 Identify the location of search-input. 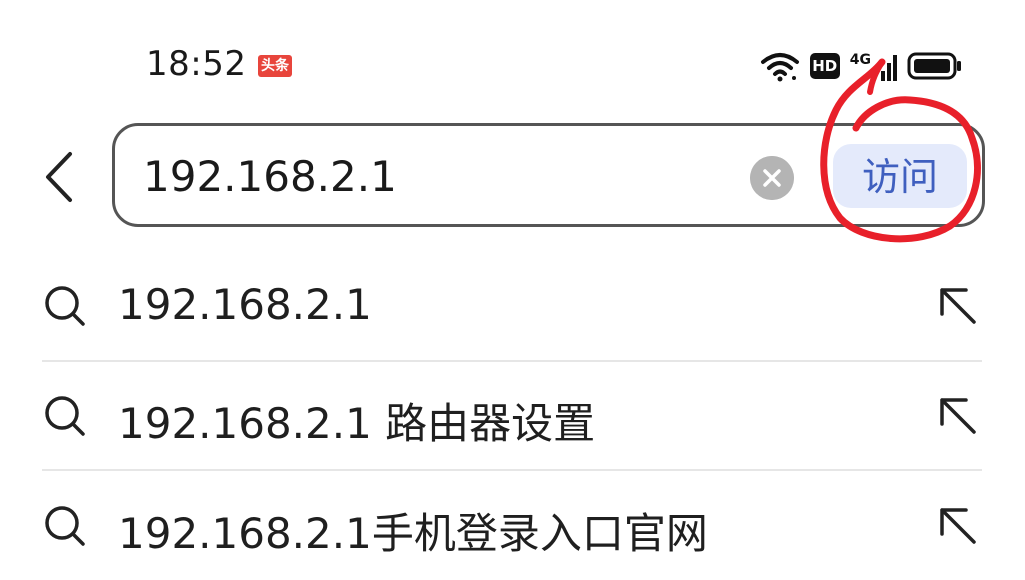
(423, 176).